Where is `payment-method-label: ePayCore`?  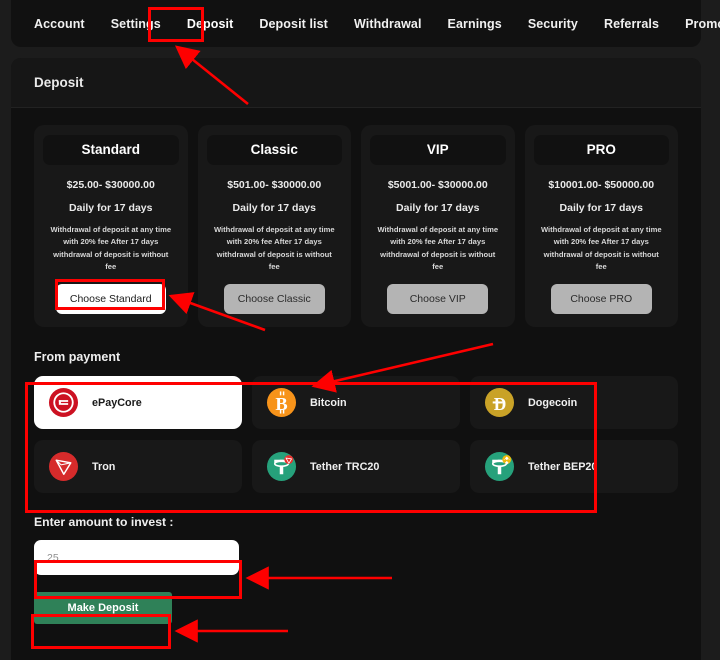 payment-method-label: ePayCore is located at coordinates (117, 402).